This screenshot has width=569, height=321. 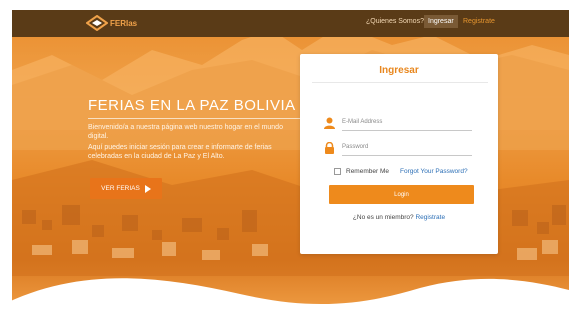 I want to click on bottom-wave-decoration, so click(x=284, y=299).